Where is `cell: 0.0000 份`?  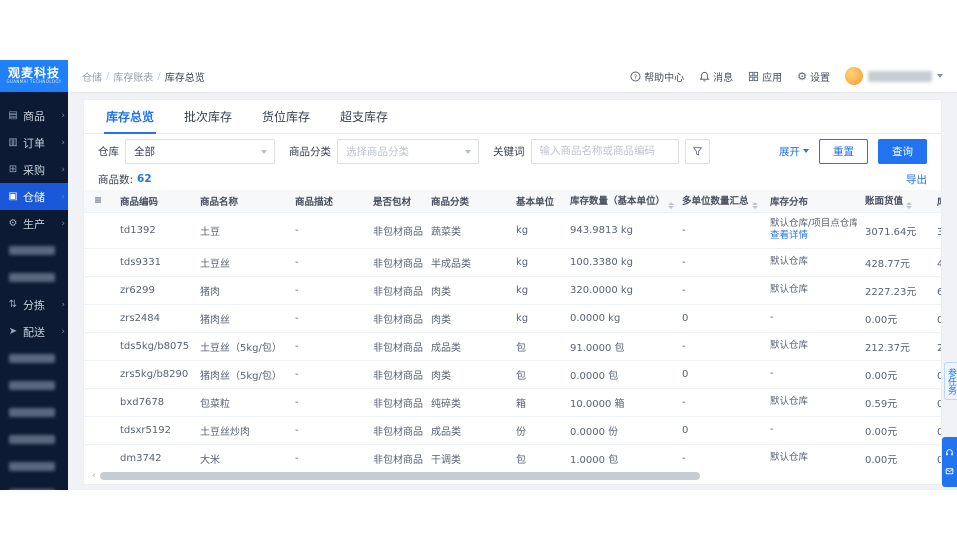 cell: 0.0000 份 is located at coordinates (618, 430).